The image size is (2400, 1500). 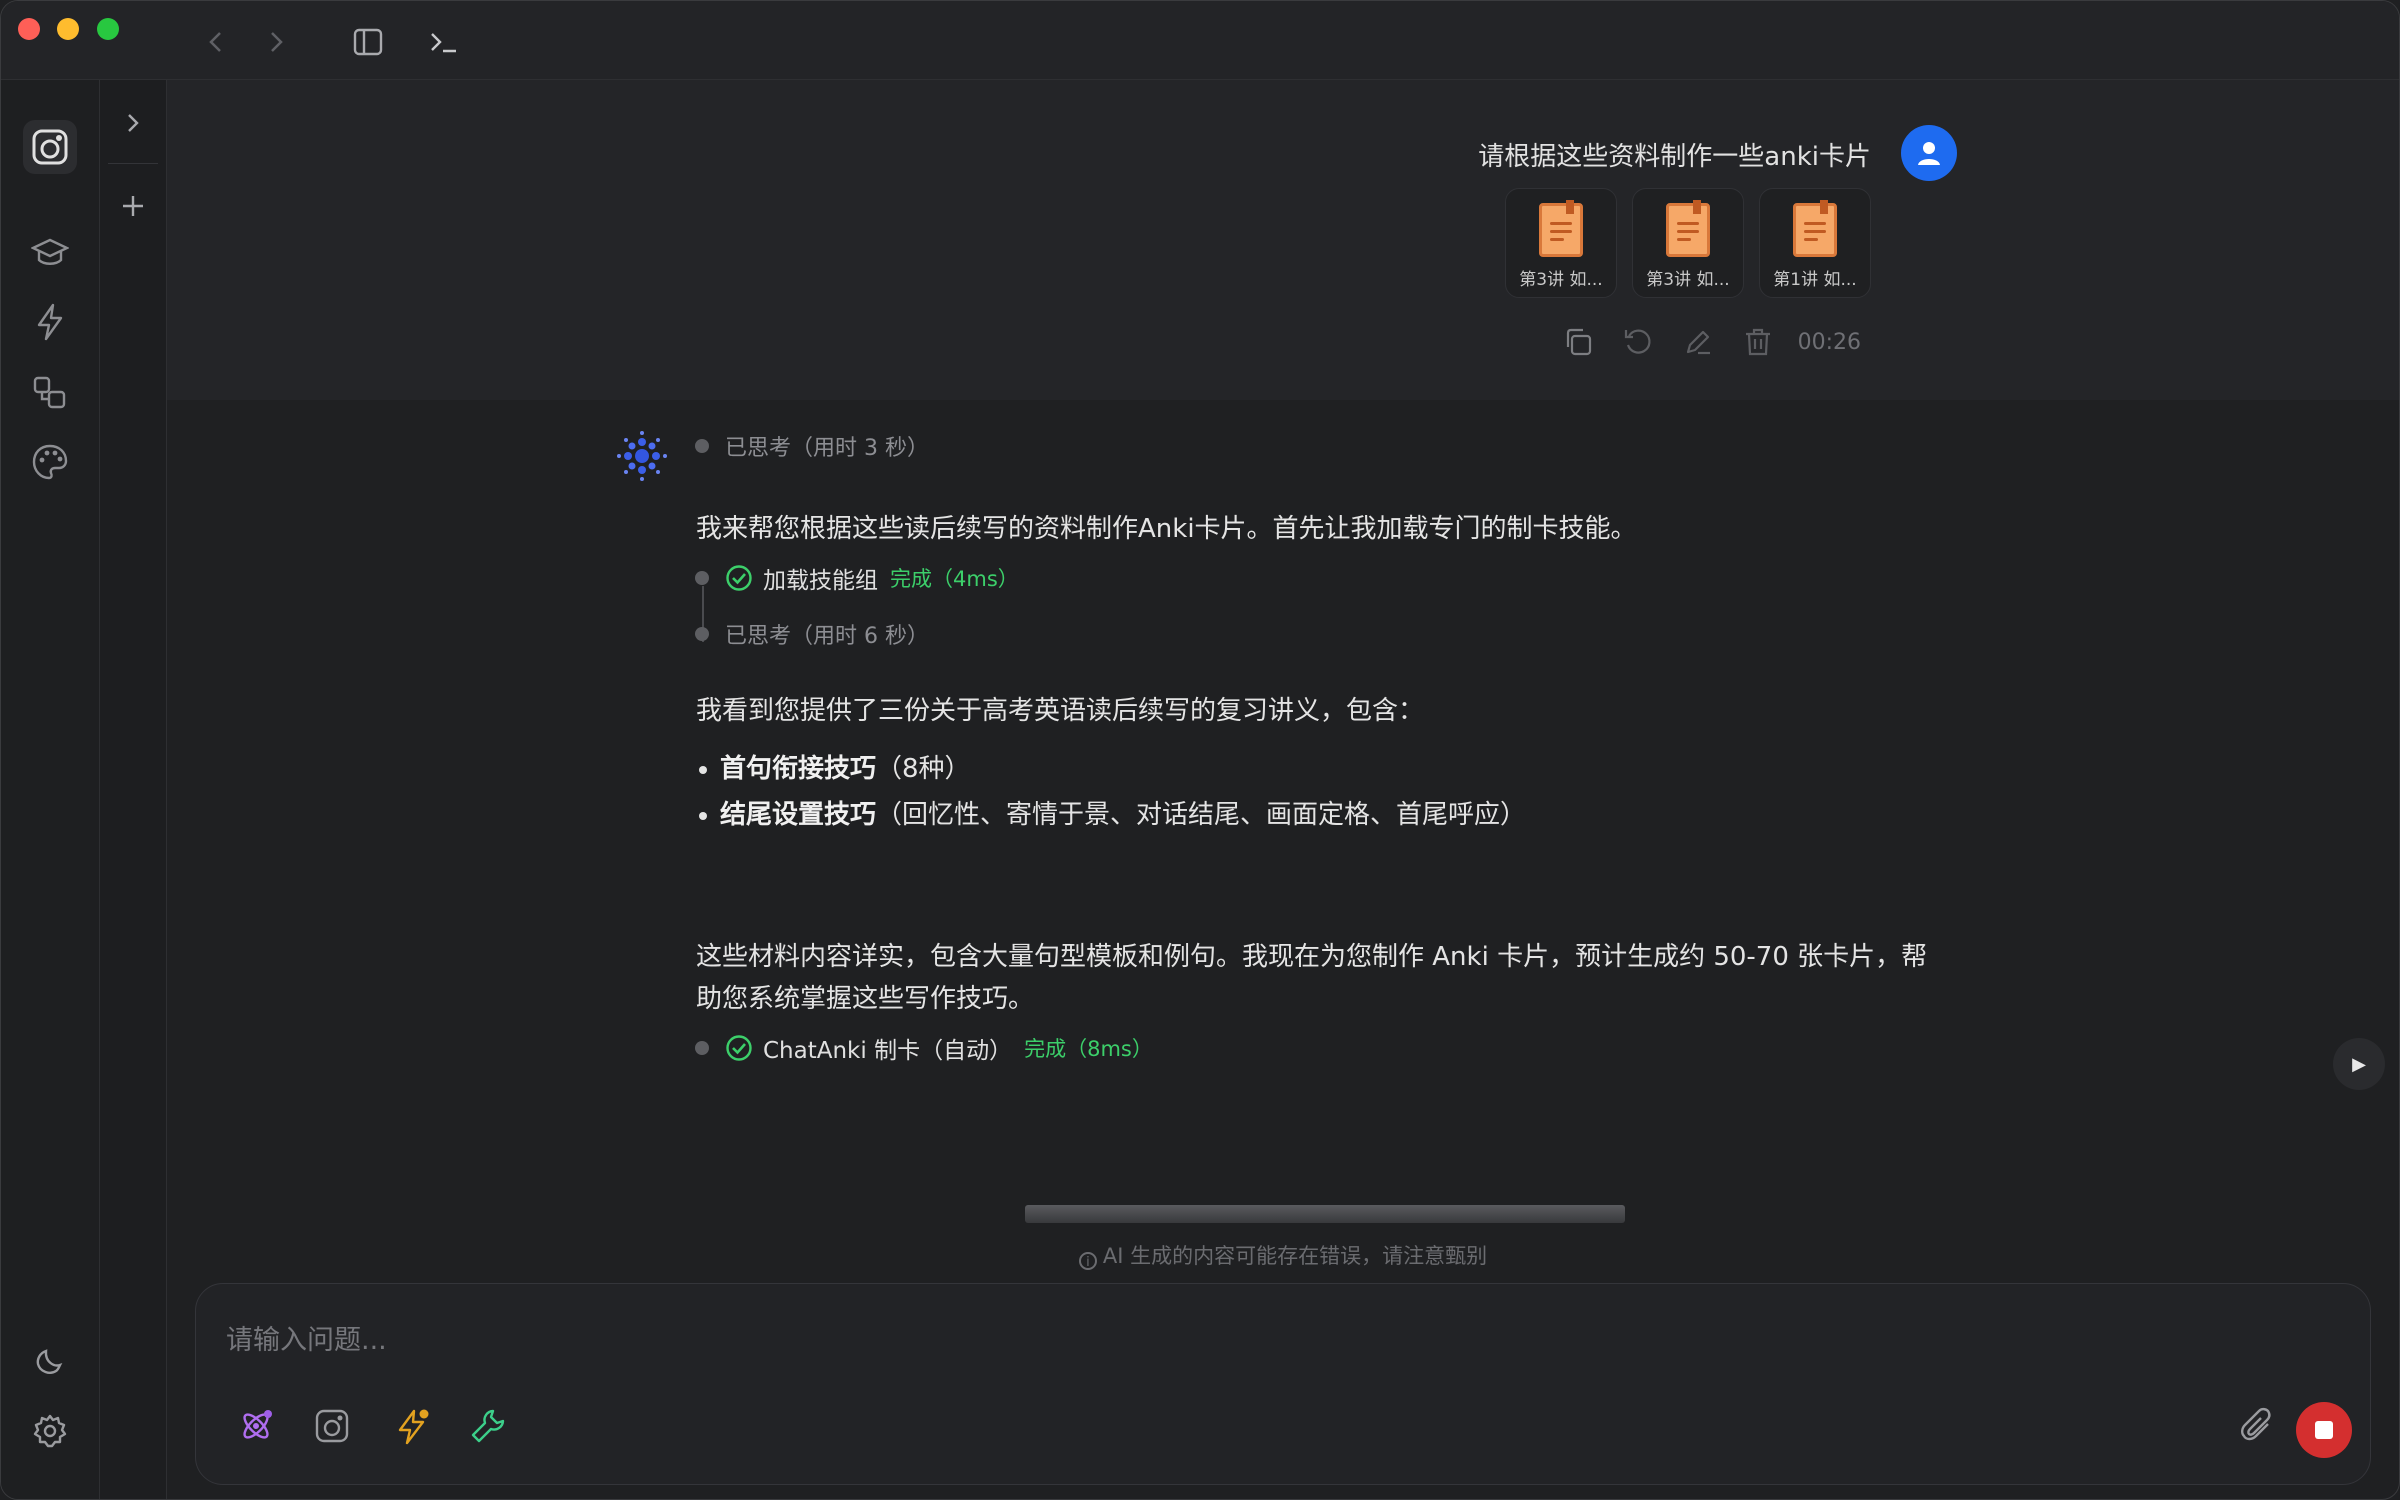 I want to click on title-bar, so click(x=1200, y=40).